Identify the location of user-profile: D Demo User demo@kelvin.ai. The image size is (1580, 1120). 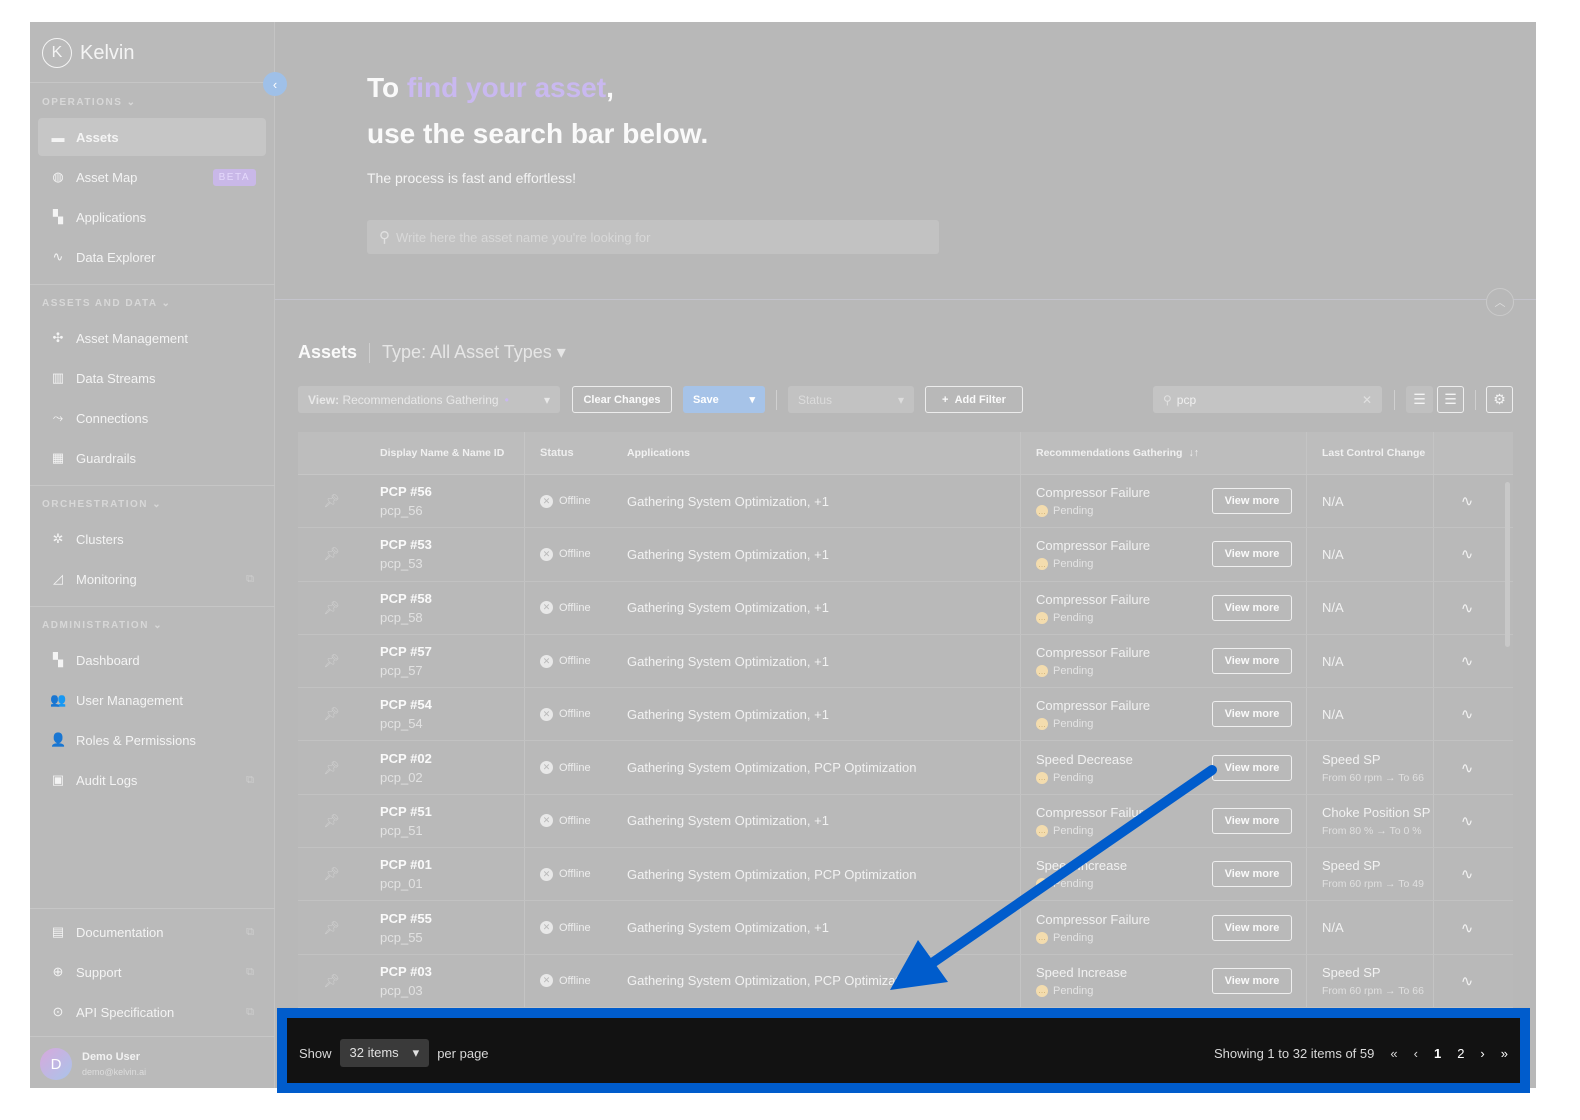
(93, 1064).